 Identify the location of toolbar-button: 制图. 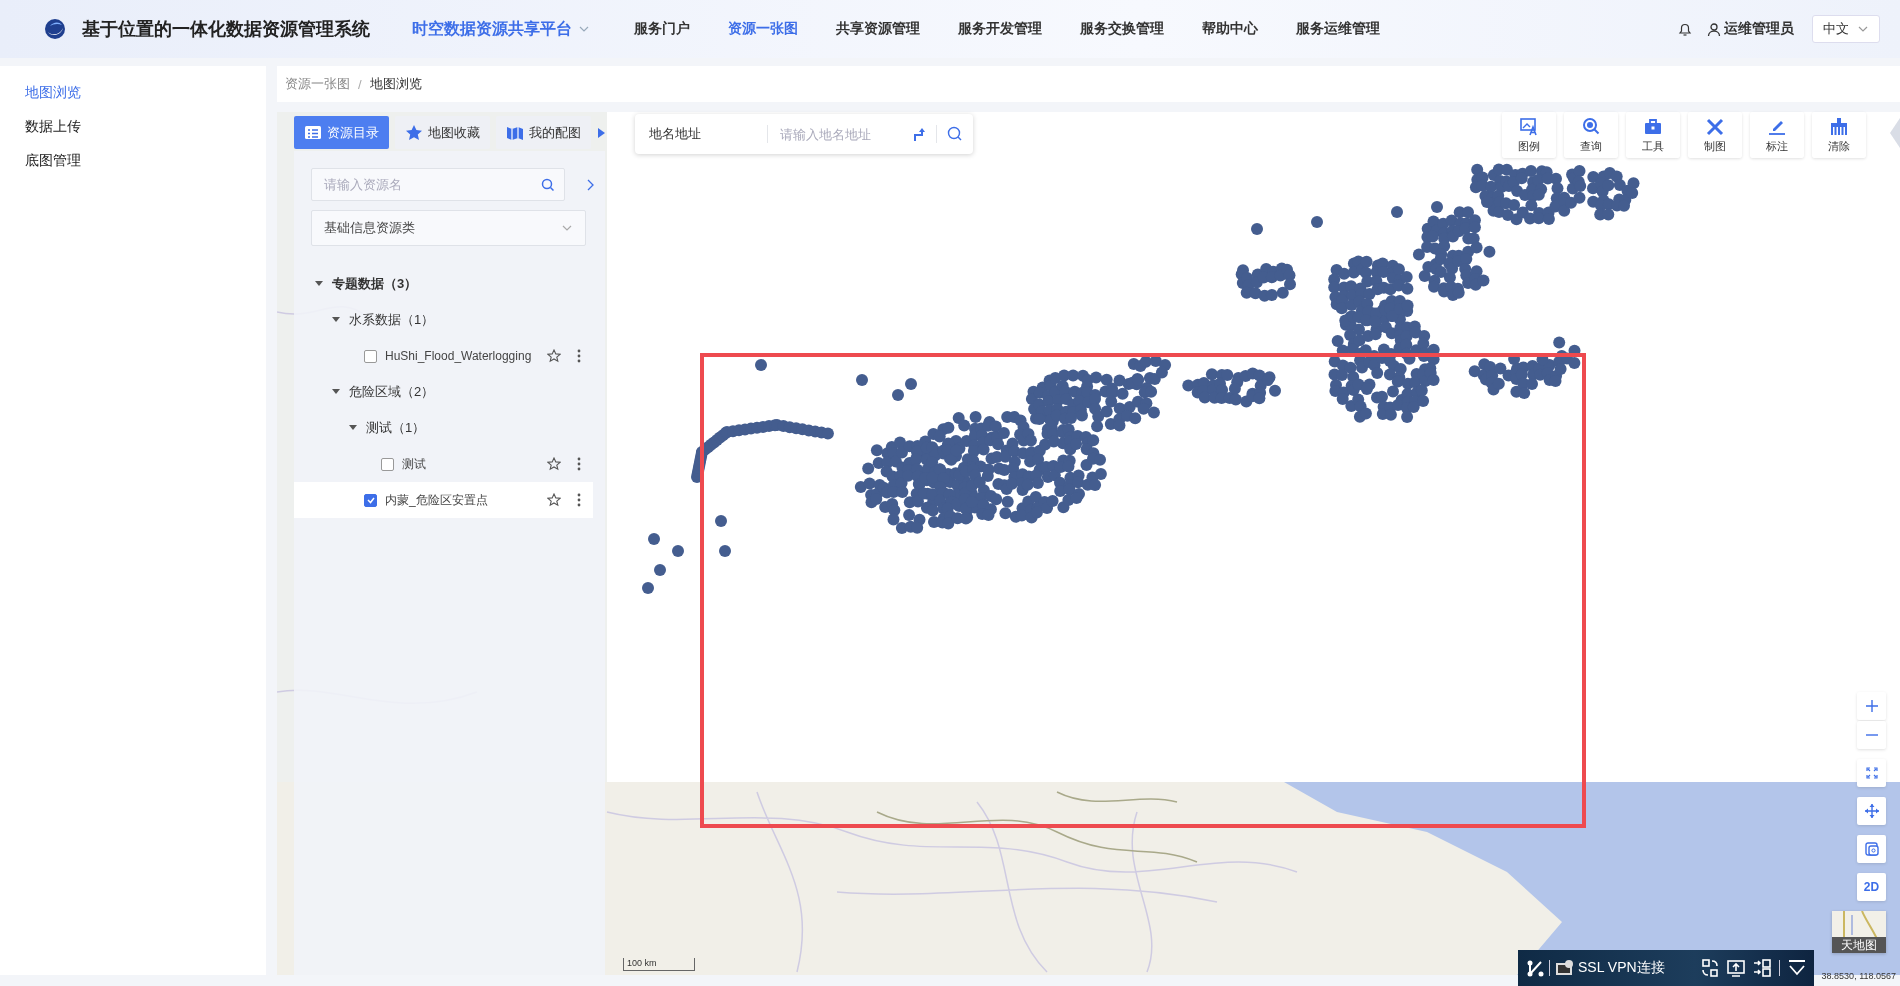
(1715, 135).